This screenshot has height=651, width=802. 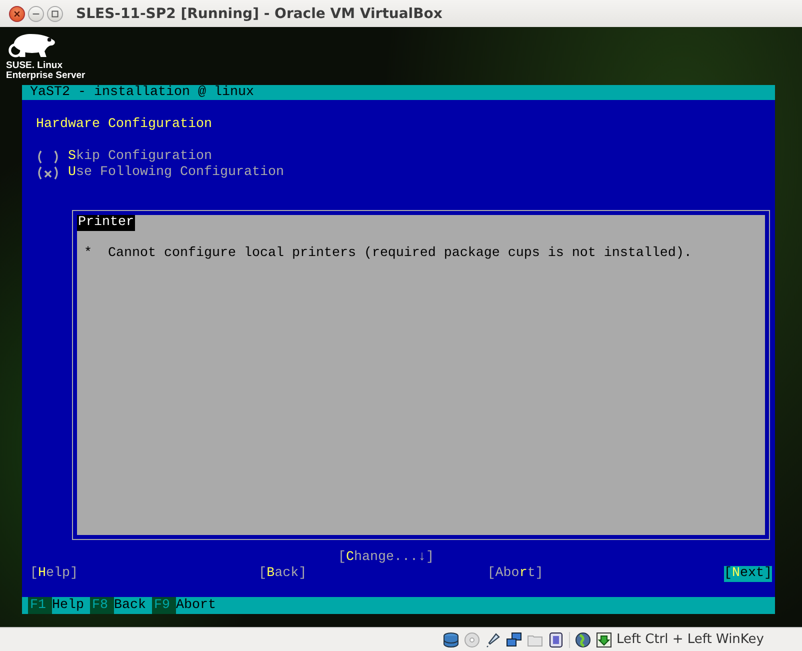 I want to click on chameleon-icon, so click(x=32, y=46).